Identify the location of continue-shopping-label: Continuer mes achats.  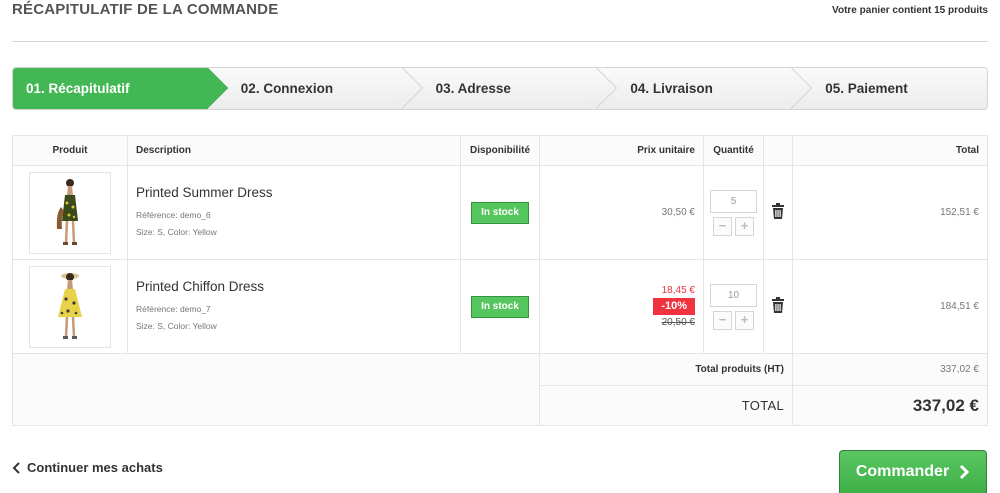
(95, 467).